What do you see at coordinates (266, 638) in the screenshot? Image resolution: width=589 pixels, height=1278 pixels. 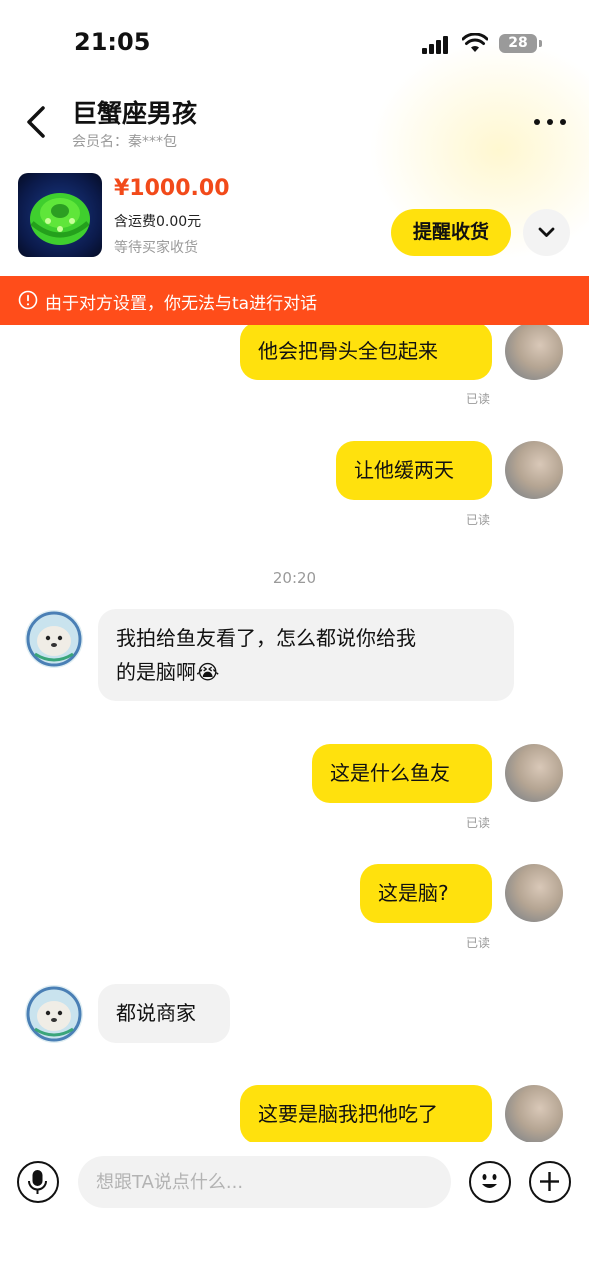 I see `message-line: 我拍给鱼友看了，怎么都说你给我` at bounding box center [266, 638].